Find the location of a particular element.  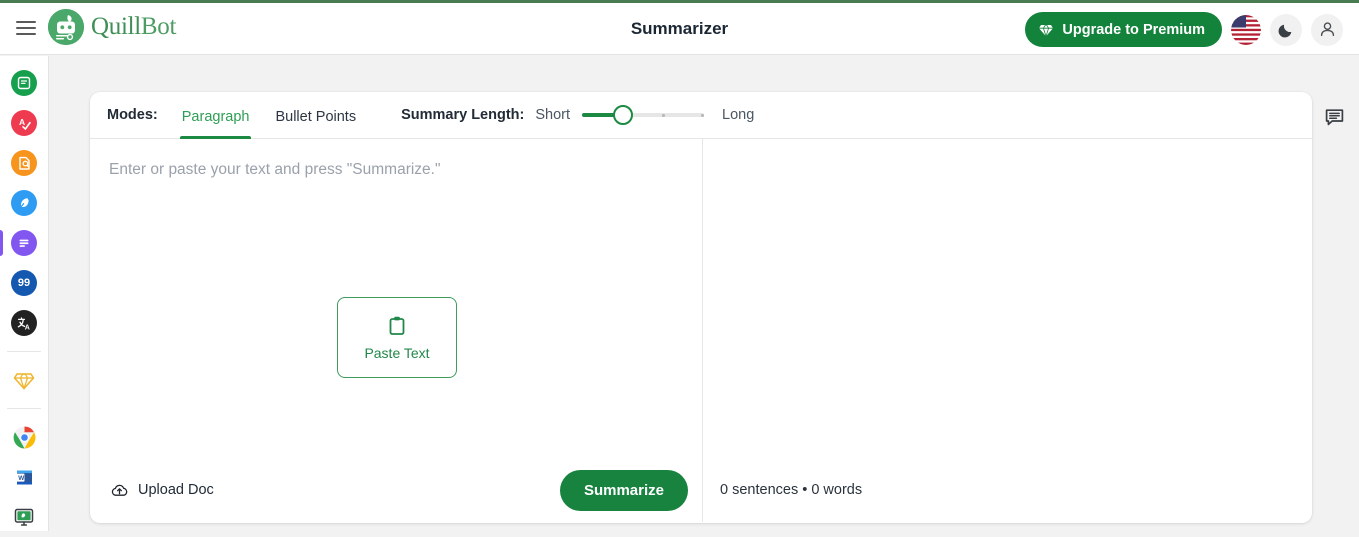

grammar-glyph: A is located at coordinates (25, 123).